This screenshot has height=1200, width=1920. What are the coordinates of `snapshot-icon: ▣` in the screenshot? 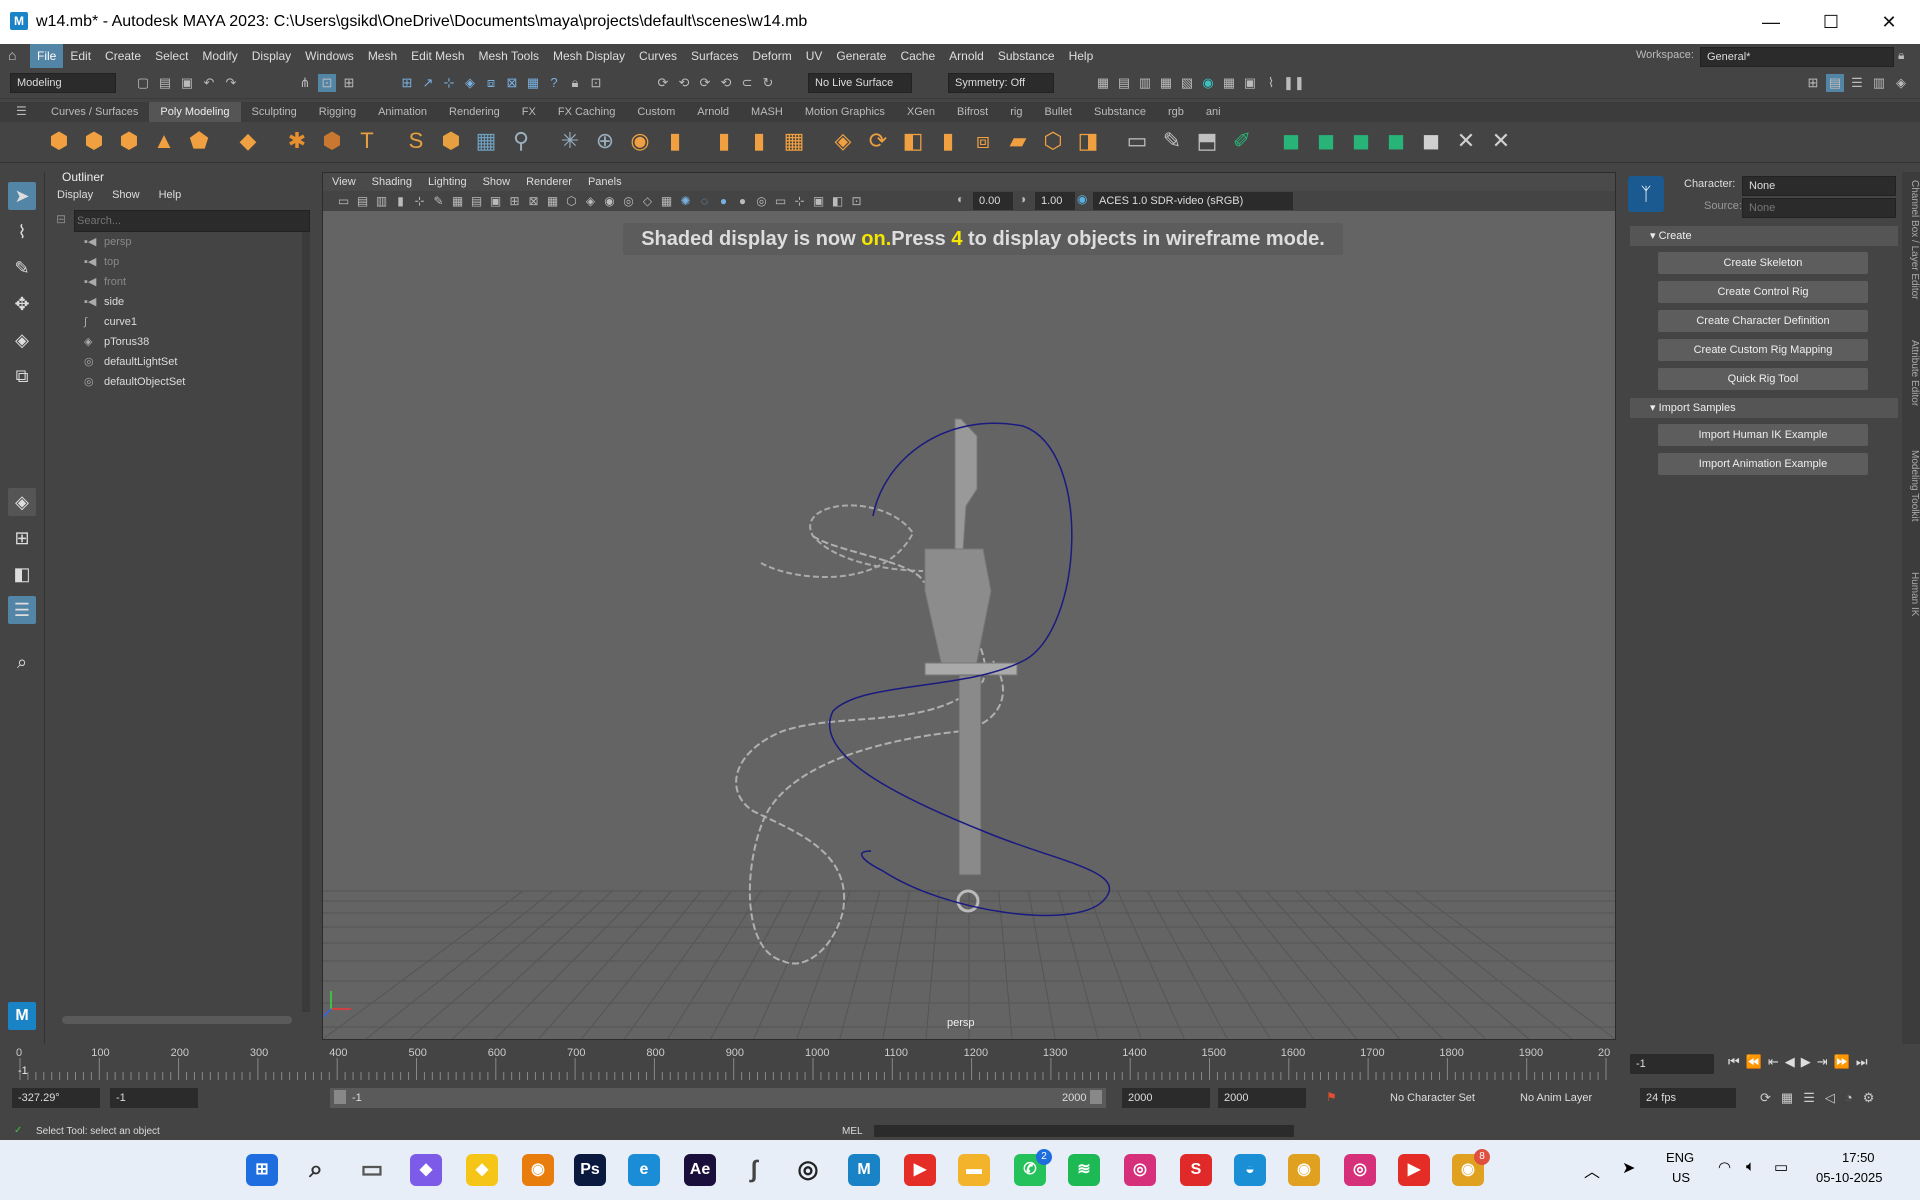 It's located at (1250, 83).